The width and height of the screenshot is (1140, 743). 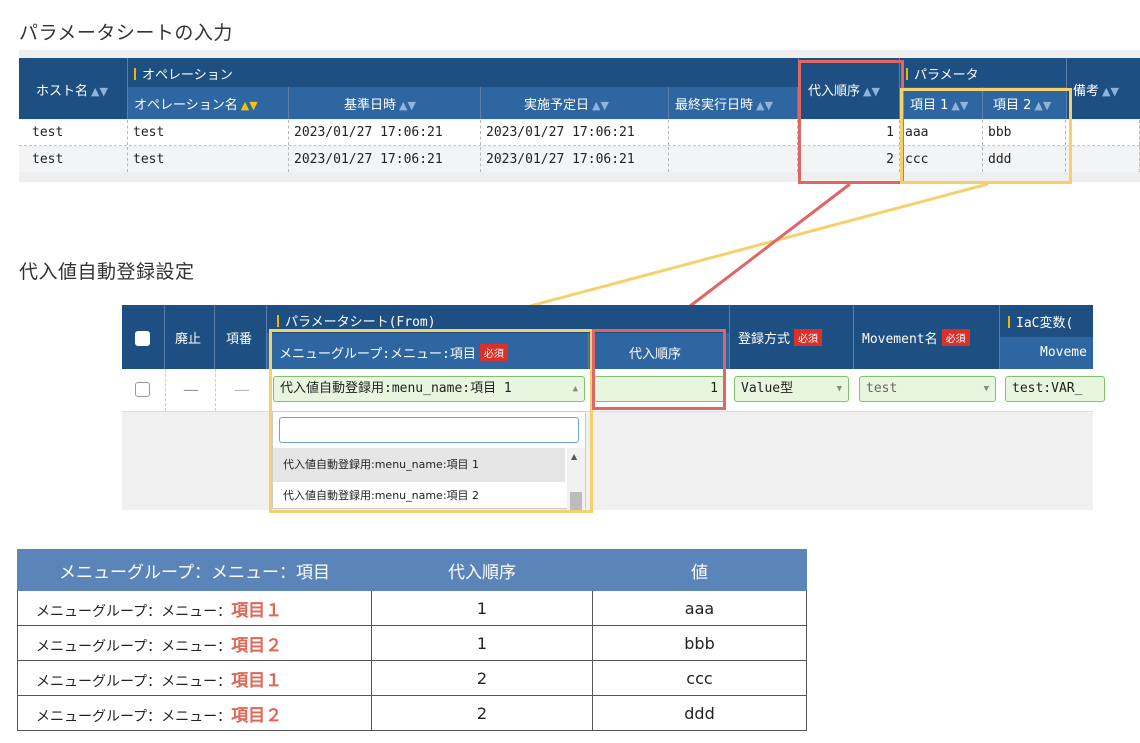 I want to click on dropdown-option: 代入値自動登録用:menu_name:項目 1, so click(x=419, y=465).